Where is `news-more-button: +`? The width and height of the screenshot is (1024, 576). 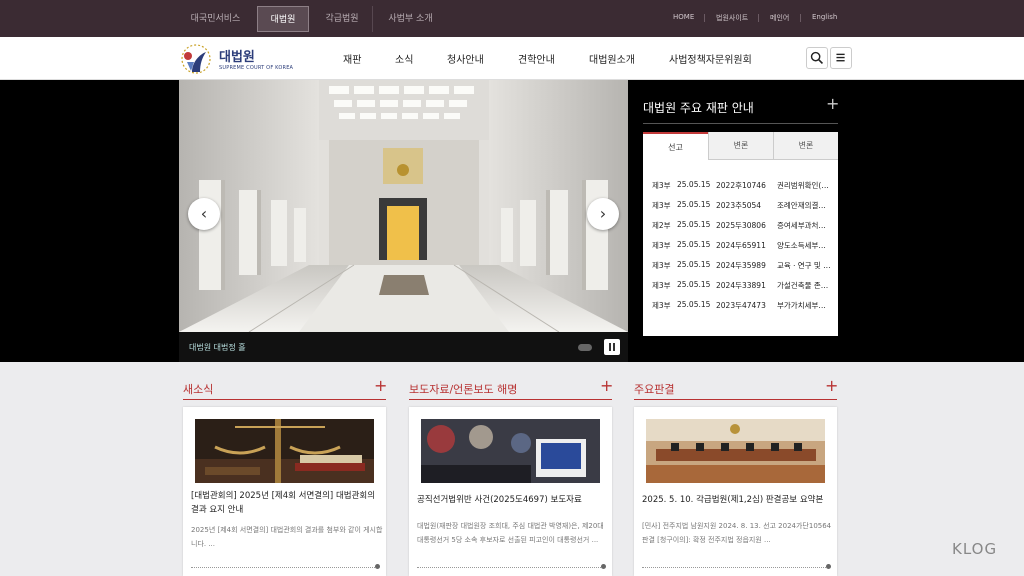
news-more-button: + is located at coordinates (380, 385).